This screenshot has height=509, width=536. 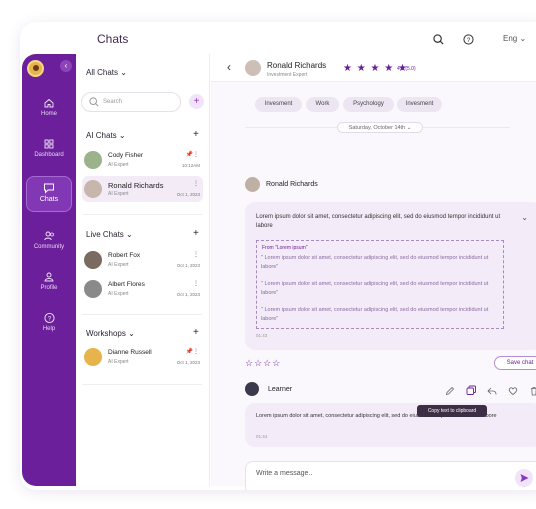 What do you see at coordinates (196, 134) in the screenshot?
I see `add-ai-chat-button: +` at bounding box center [196, 134].